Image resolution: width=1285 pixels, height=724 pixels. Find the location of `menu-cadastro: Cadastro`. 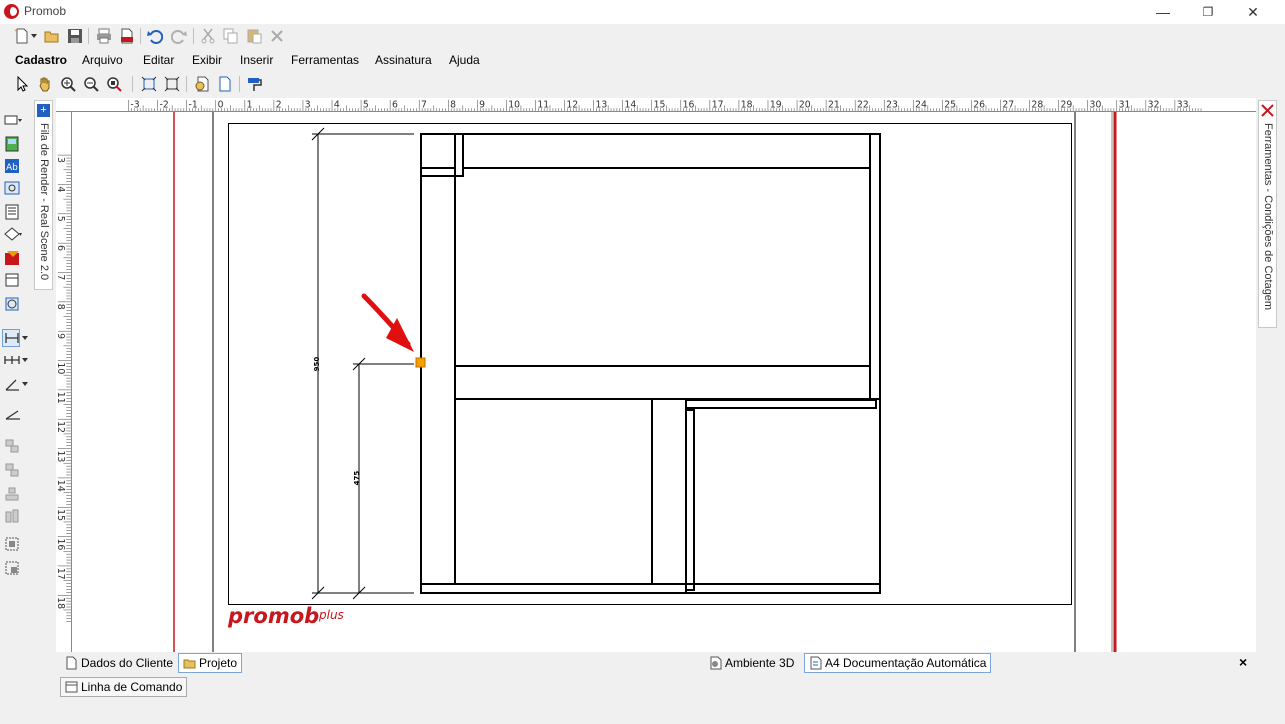

menu-cadastro: Cadastro is located at coordinates (41, 60).